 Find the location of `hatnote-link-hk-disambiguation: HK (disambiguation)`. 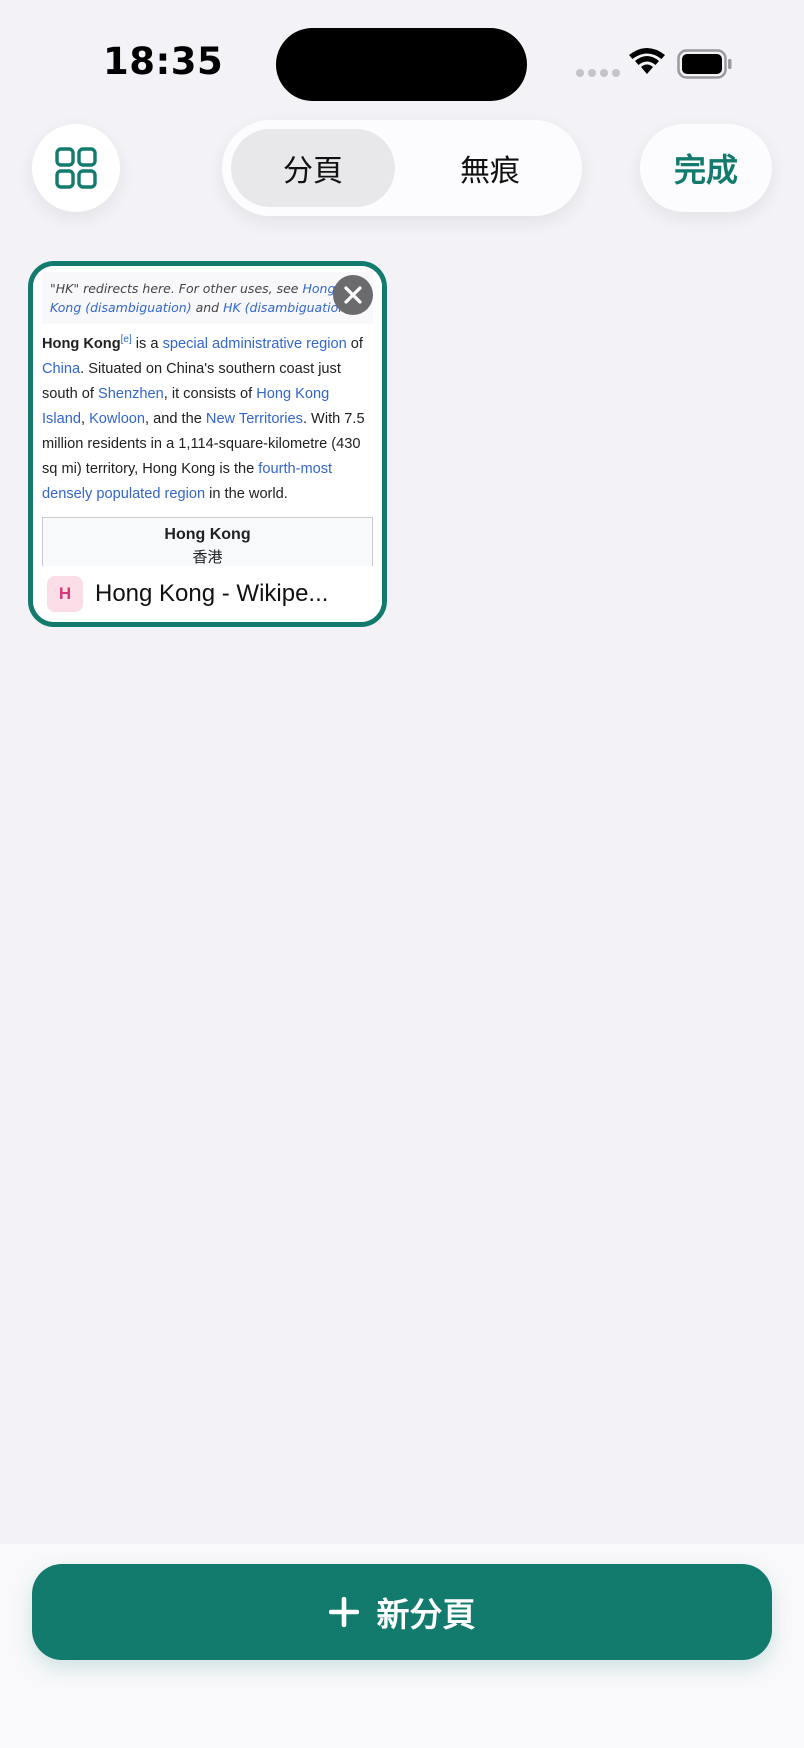

hatnote-link-hk-disambiguation: HK (disambiguation) is located at coordinates (287, 307).